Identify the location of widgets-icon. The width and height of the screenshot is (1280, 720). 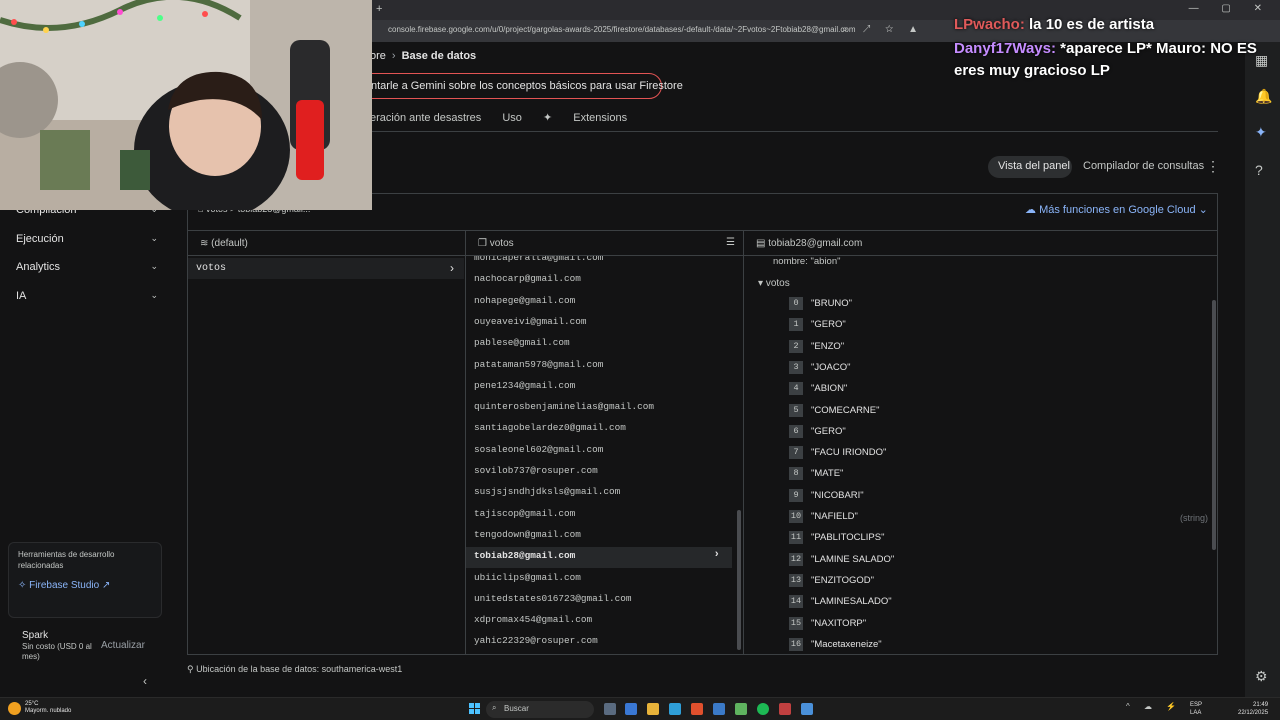
(631, 709).